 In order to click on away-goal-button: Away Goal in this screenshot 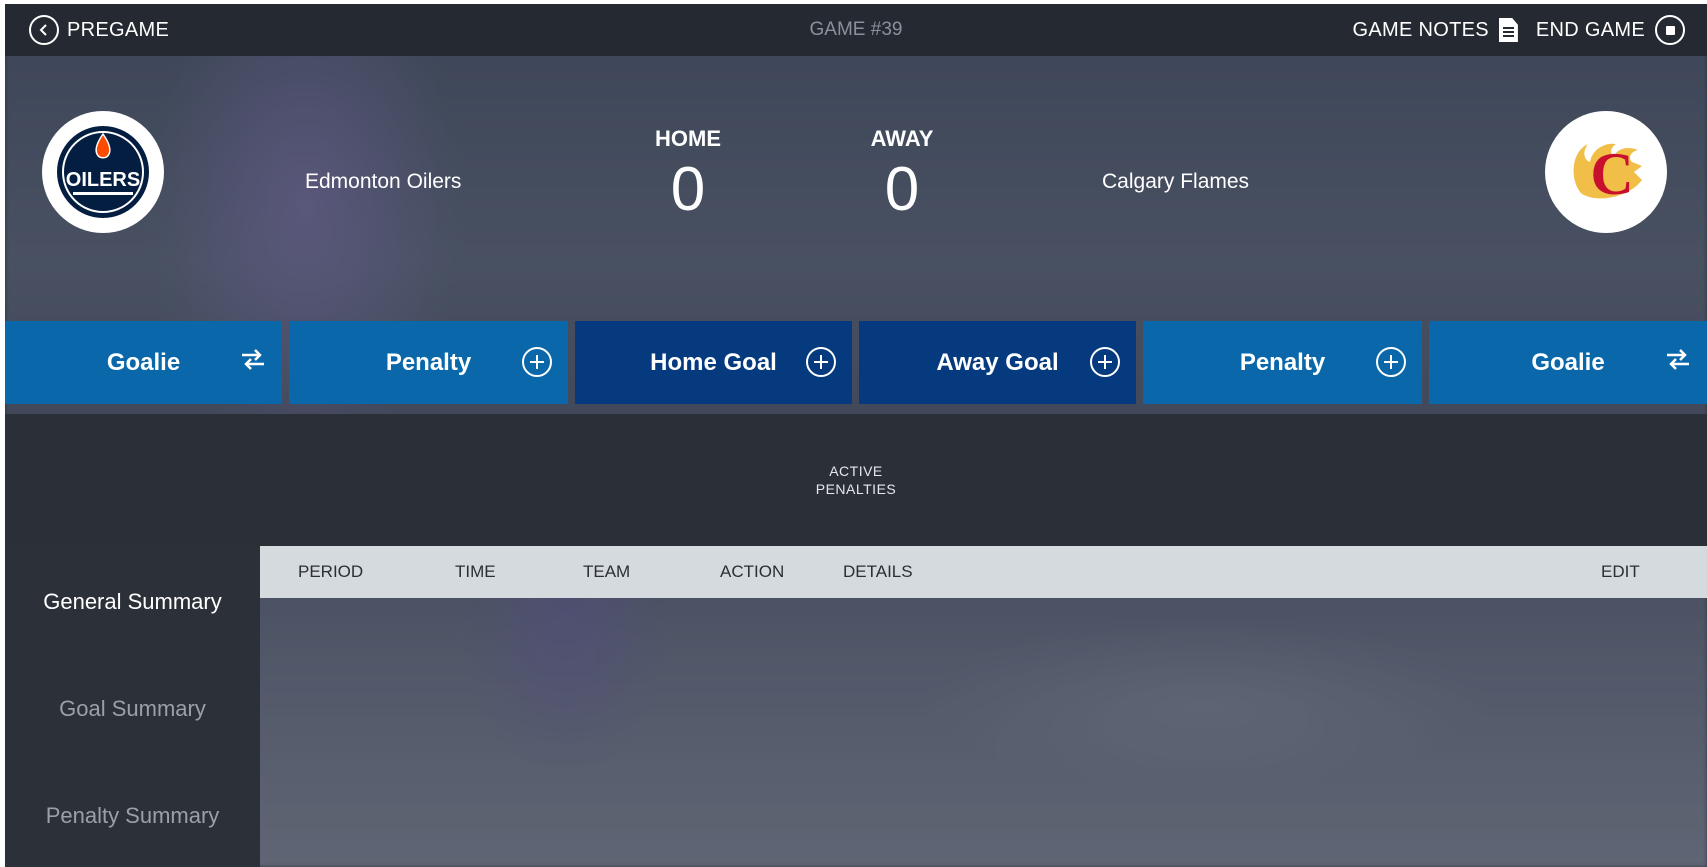, I will do `click(997, 362)`.